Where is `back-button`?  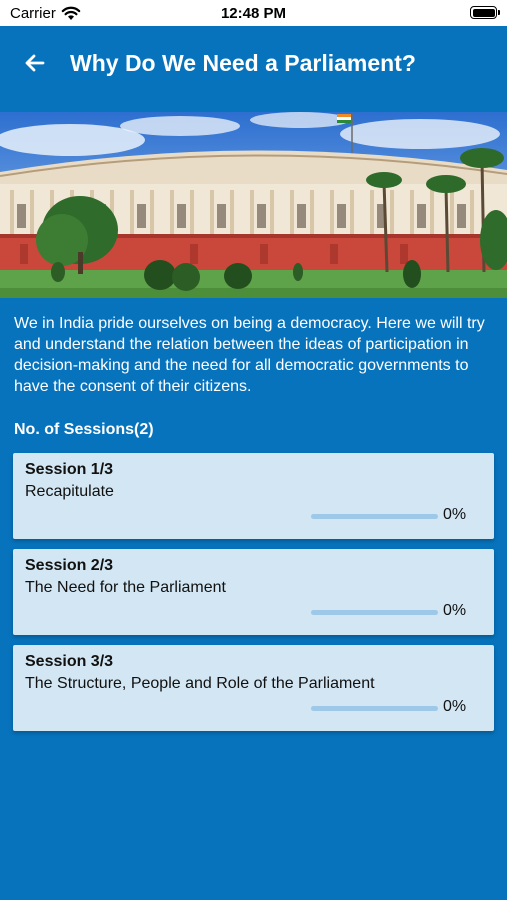 back-button is located at coordinates (35, 63).